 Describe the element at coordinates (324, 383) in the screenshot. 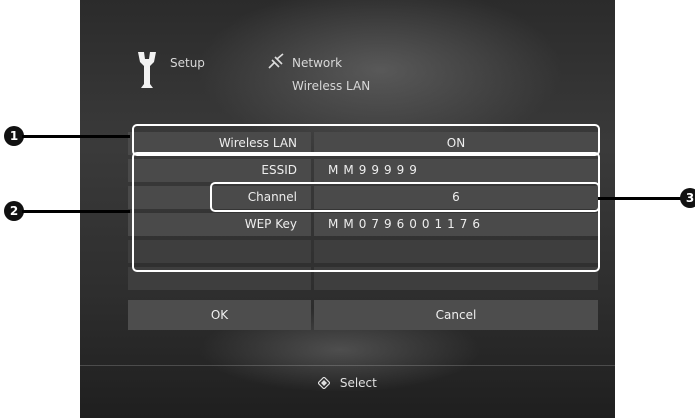

I see `dpad-select-icon` at that location.